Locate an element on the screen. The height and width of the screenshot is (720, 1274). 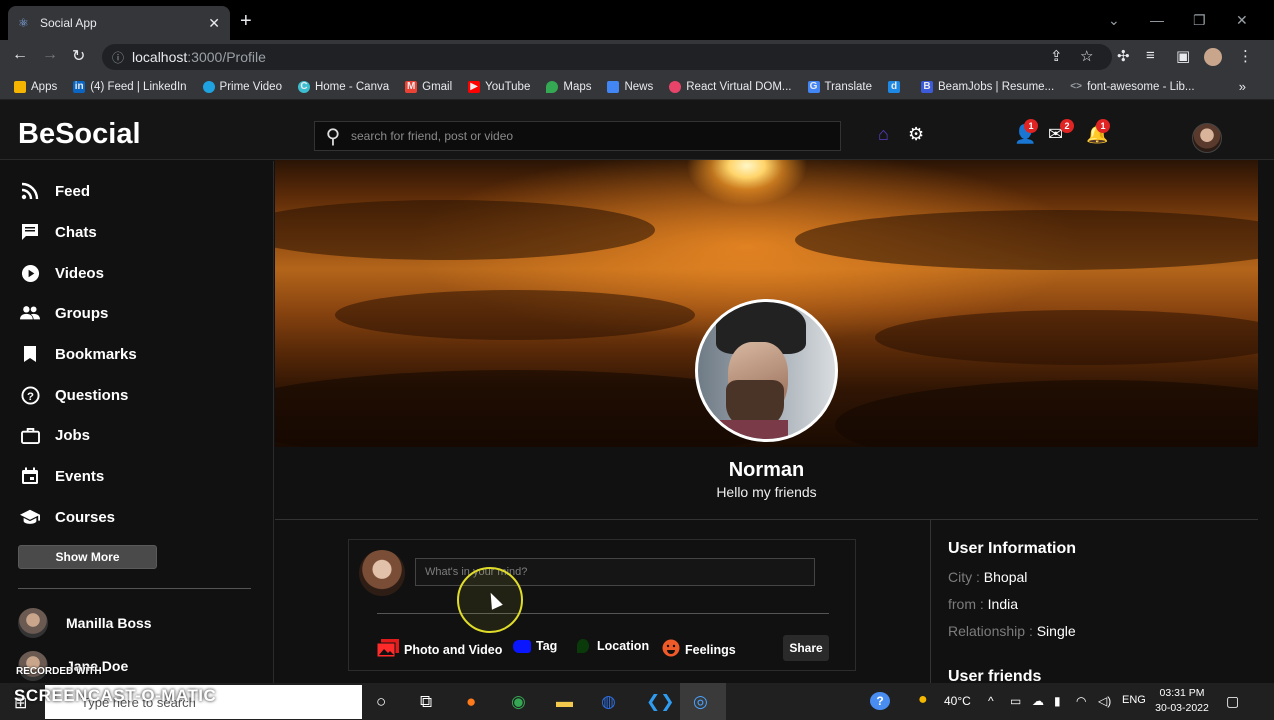
close-tab-icon: ✕ is located at coordinates (214, 23).